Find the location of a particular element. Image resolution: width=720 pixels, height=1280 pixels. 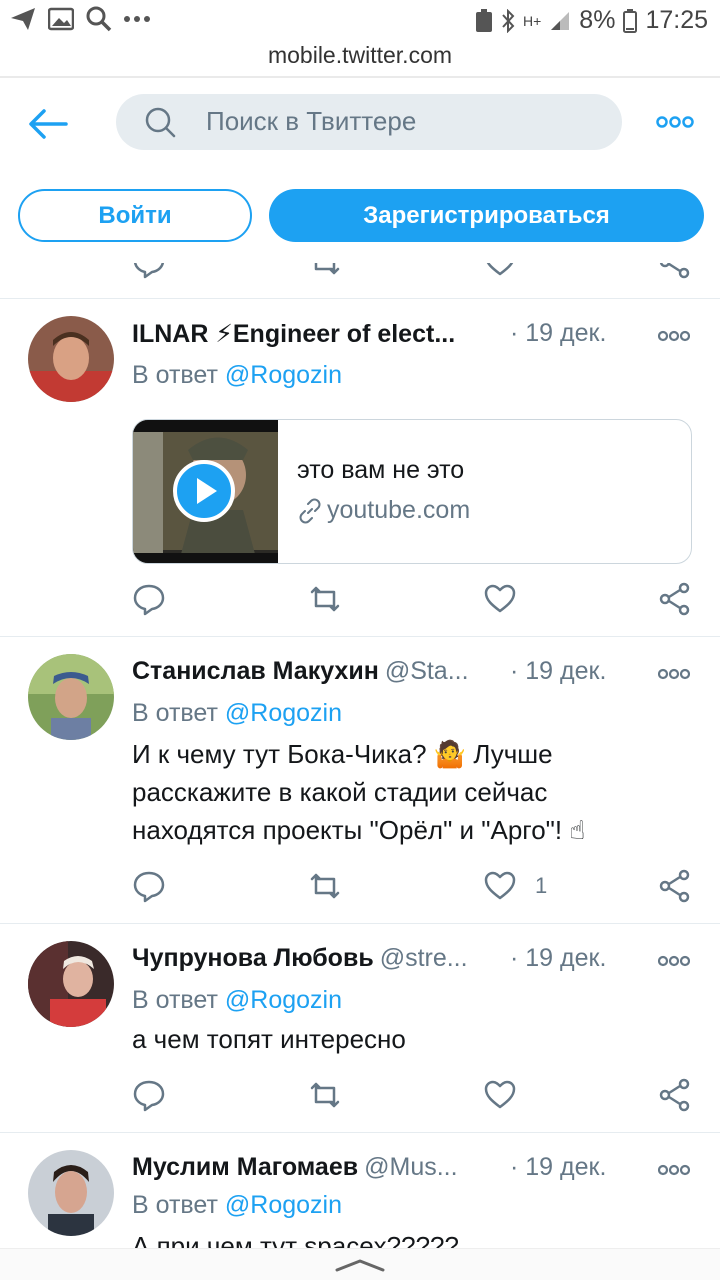

bottom-handle-bar is located at coordinates (360, 1264).